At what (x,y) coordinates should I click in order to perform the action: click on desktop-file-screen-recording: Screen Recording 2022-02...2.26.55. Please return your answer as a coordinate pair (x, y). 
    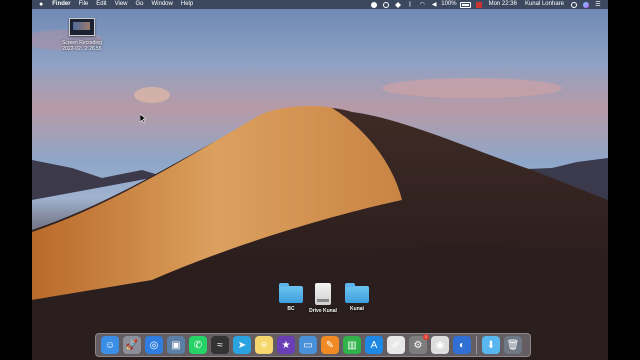
    Looking at the image, I should click on (82, 35).